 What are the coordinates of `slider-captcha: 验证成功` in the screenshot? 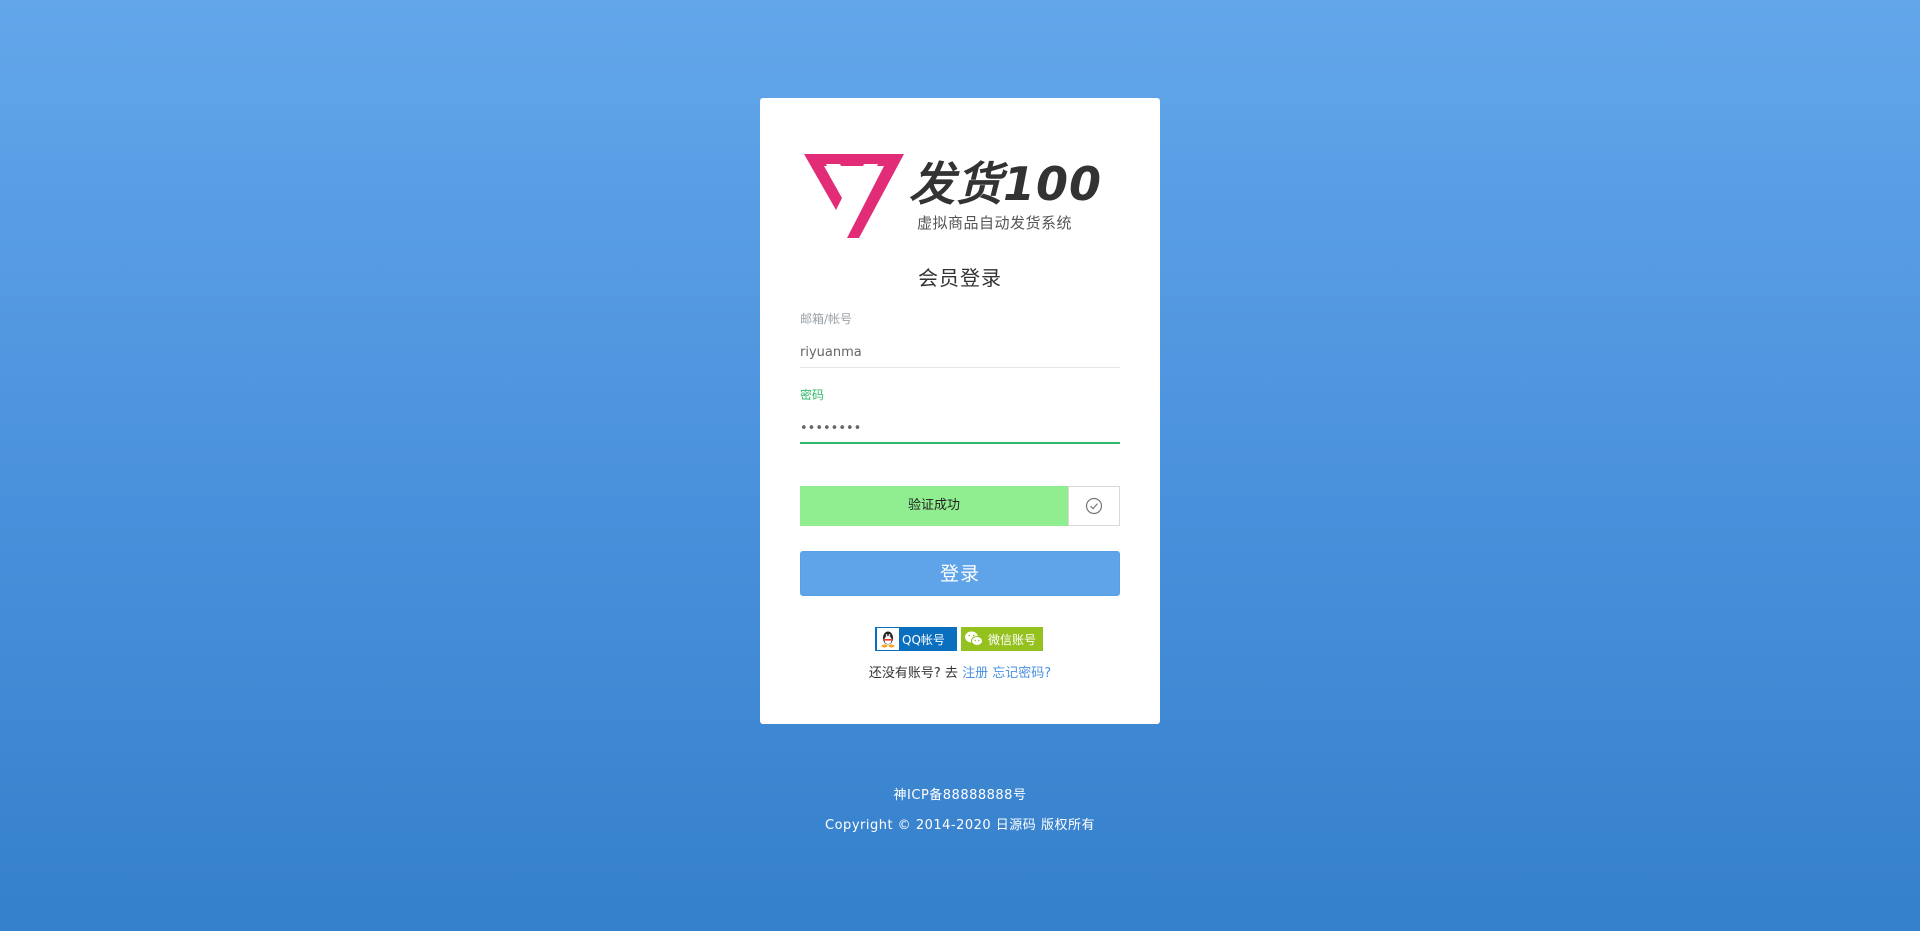 It's located at (960, 506).